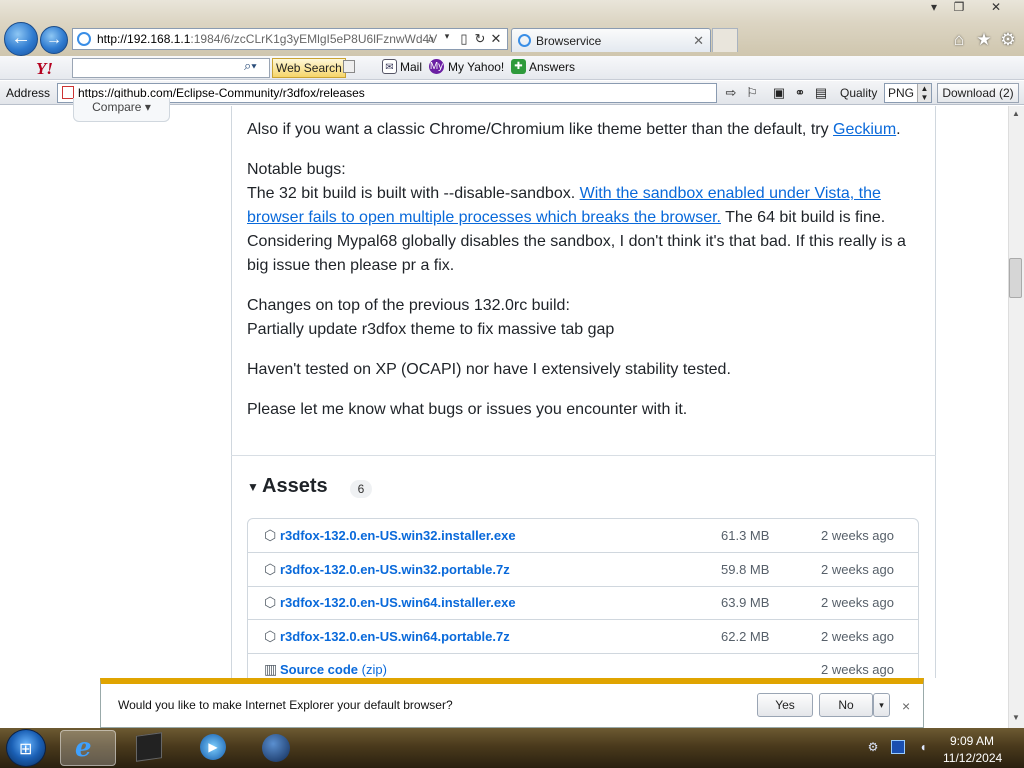 This screenshot has width=1024, height=768. What do you see at coordinates (972, 741) in the screenshot?
I see `clock-time: 9:09 AM` at bounding box center [972, 741].